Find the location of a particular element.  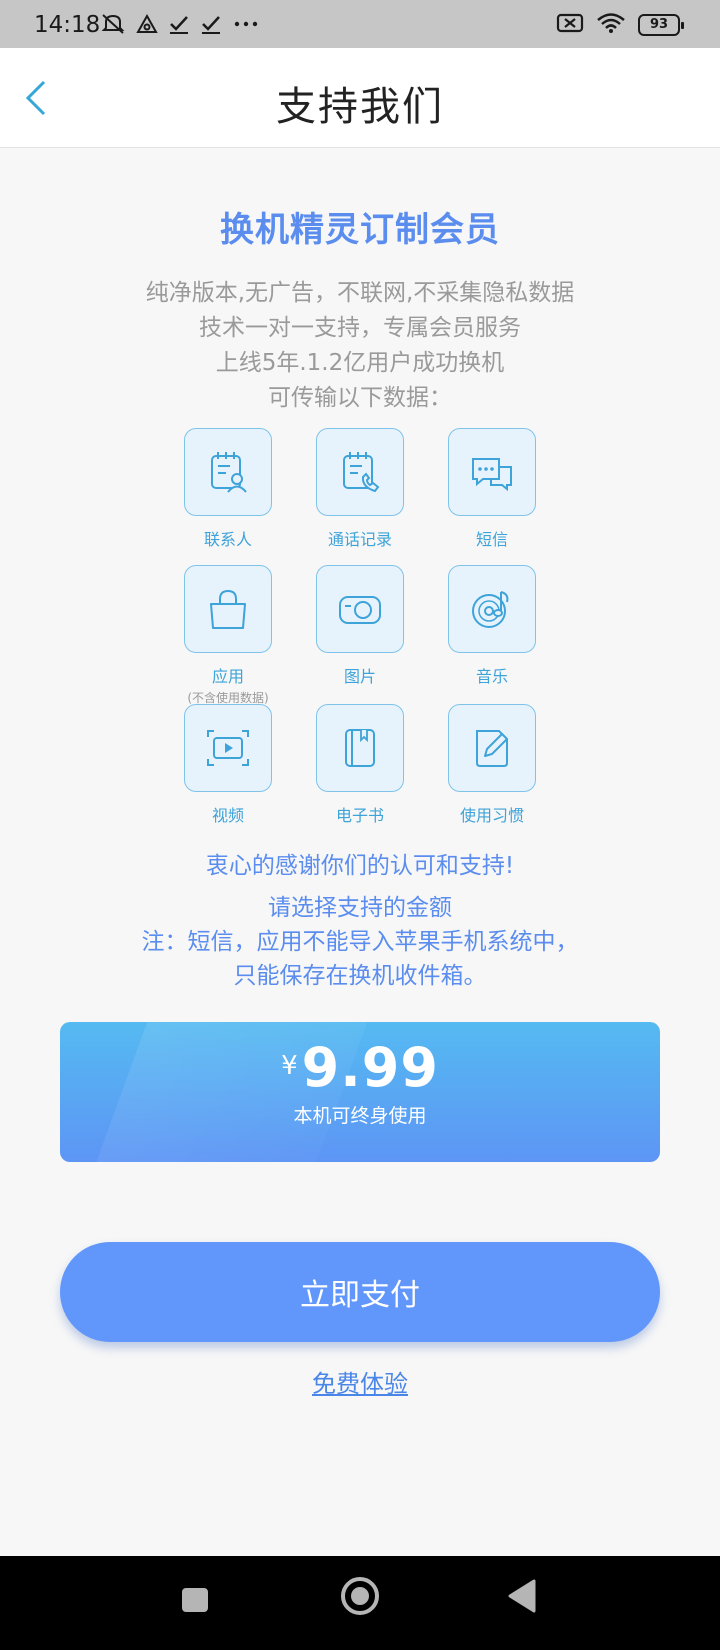

price-line: ¥9.99 is located at coordinates (360, 1067).